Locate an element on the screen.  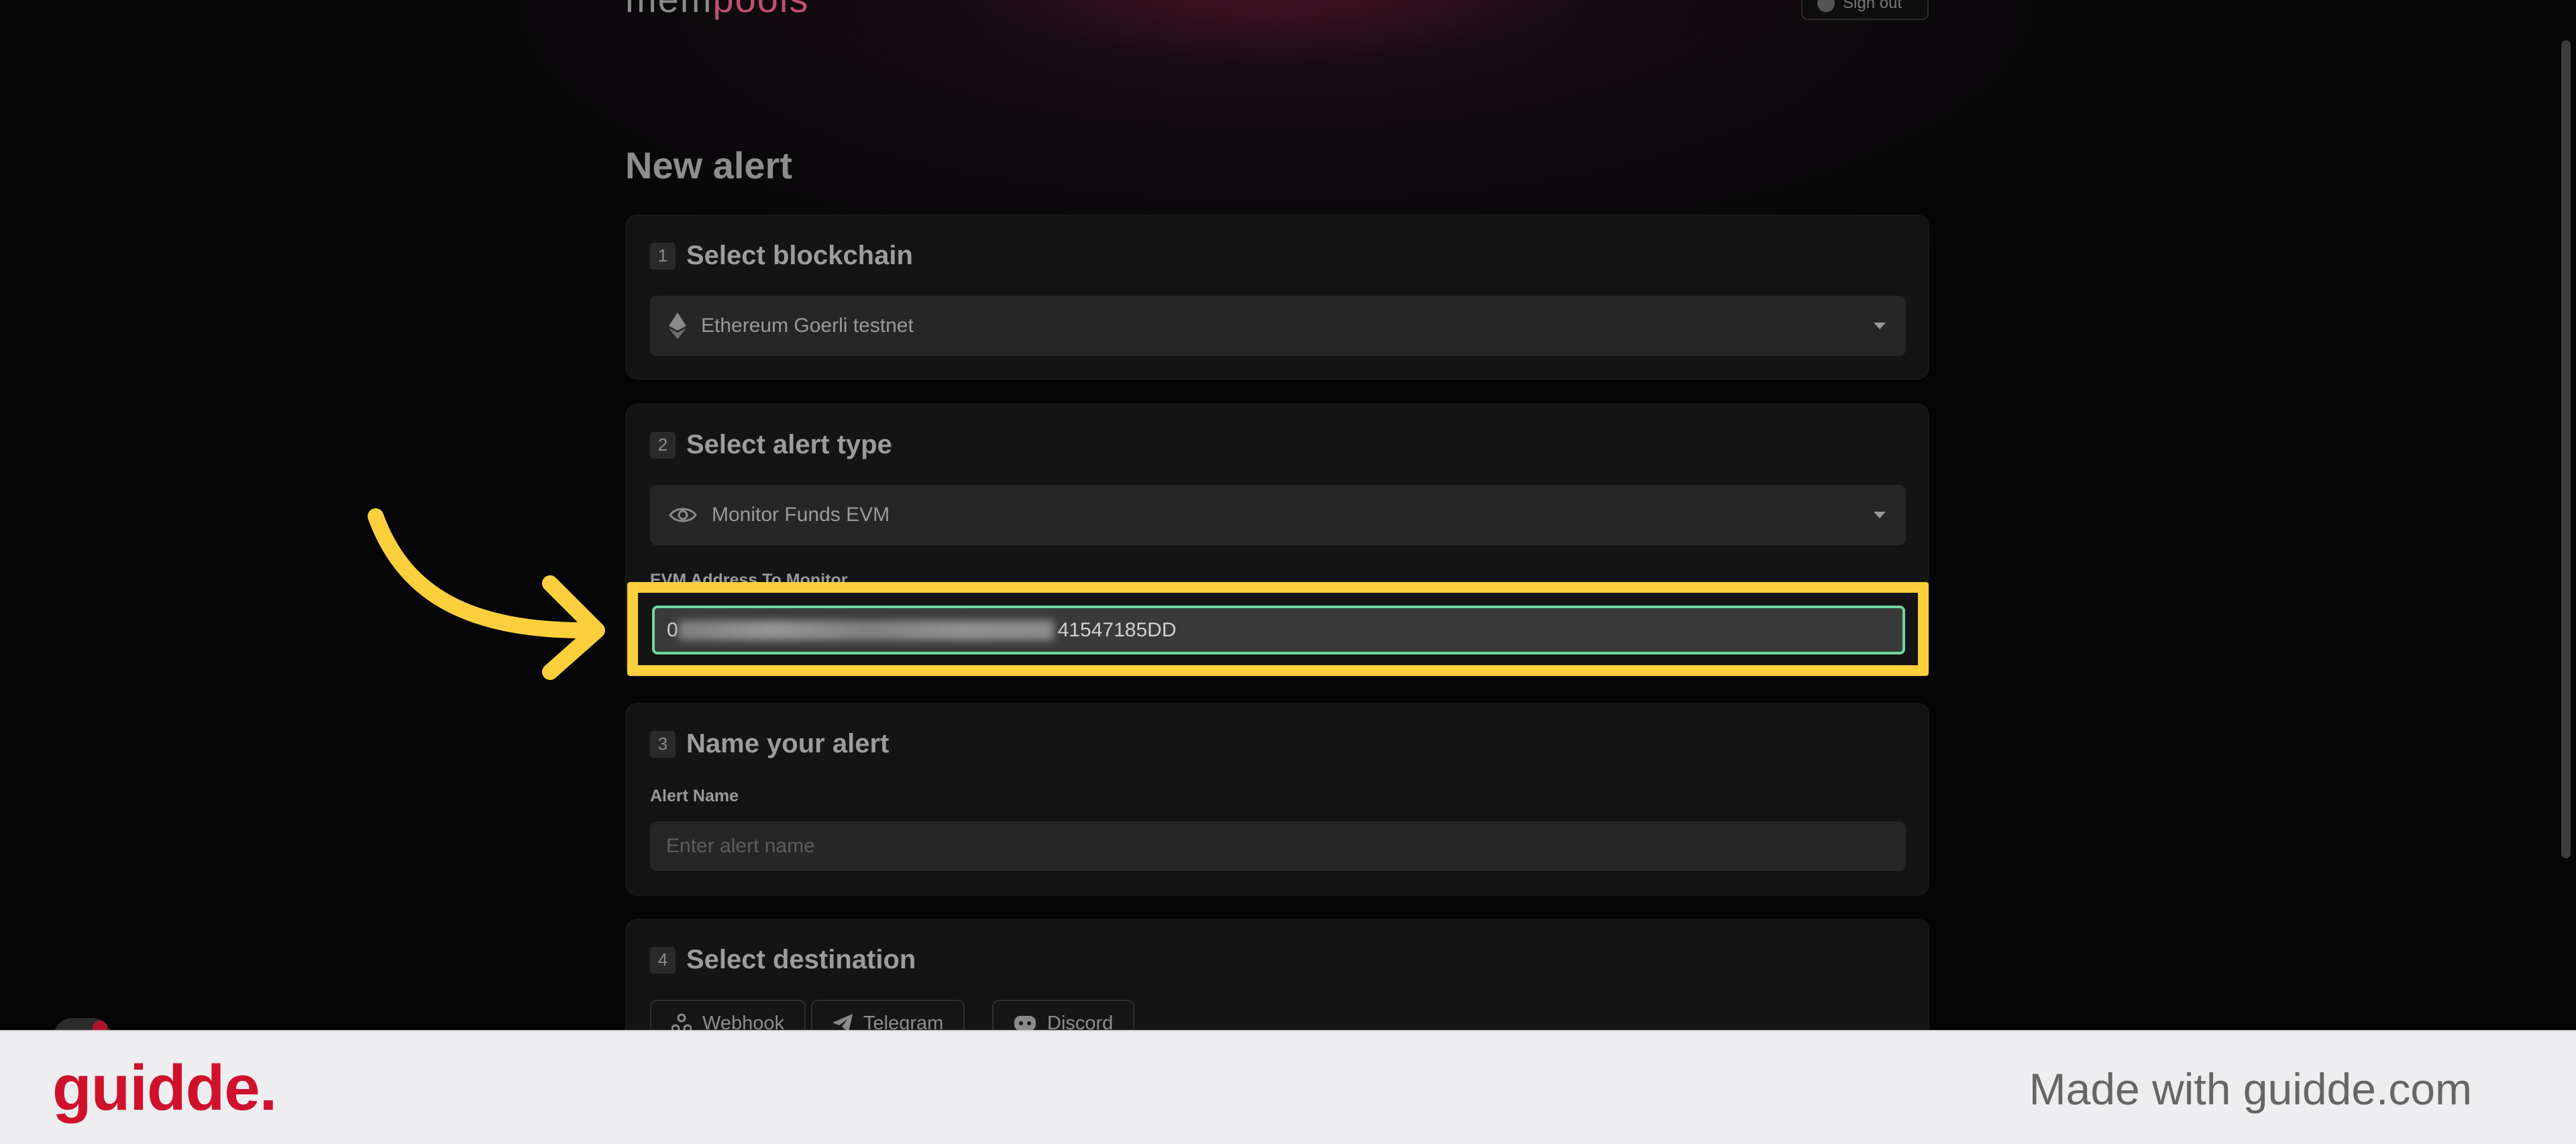
ethereum-icon is located at coordinates (677, 325).